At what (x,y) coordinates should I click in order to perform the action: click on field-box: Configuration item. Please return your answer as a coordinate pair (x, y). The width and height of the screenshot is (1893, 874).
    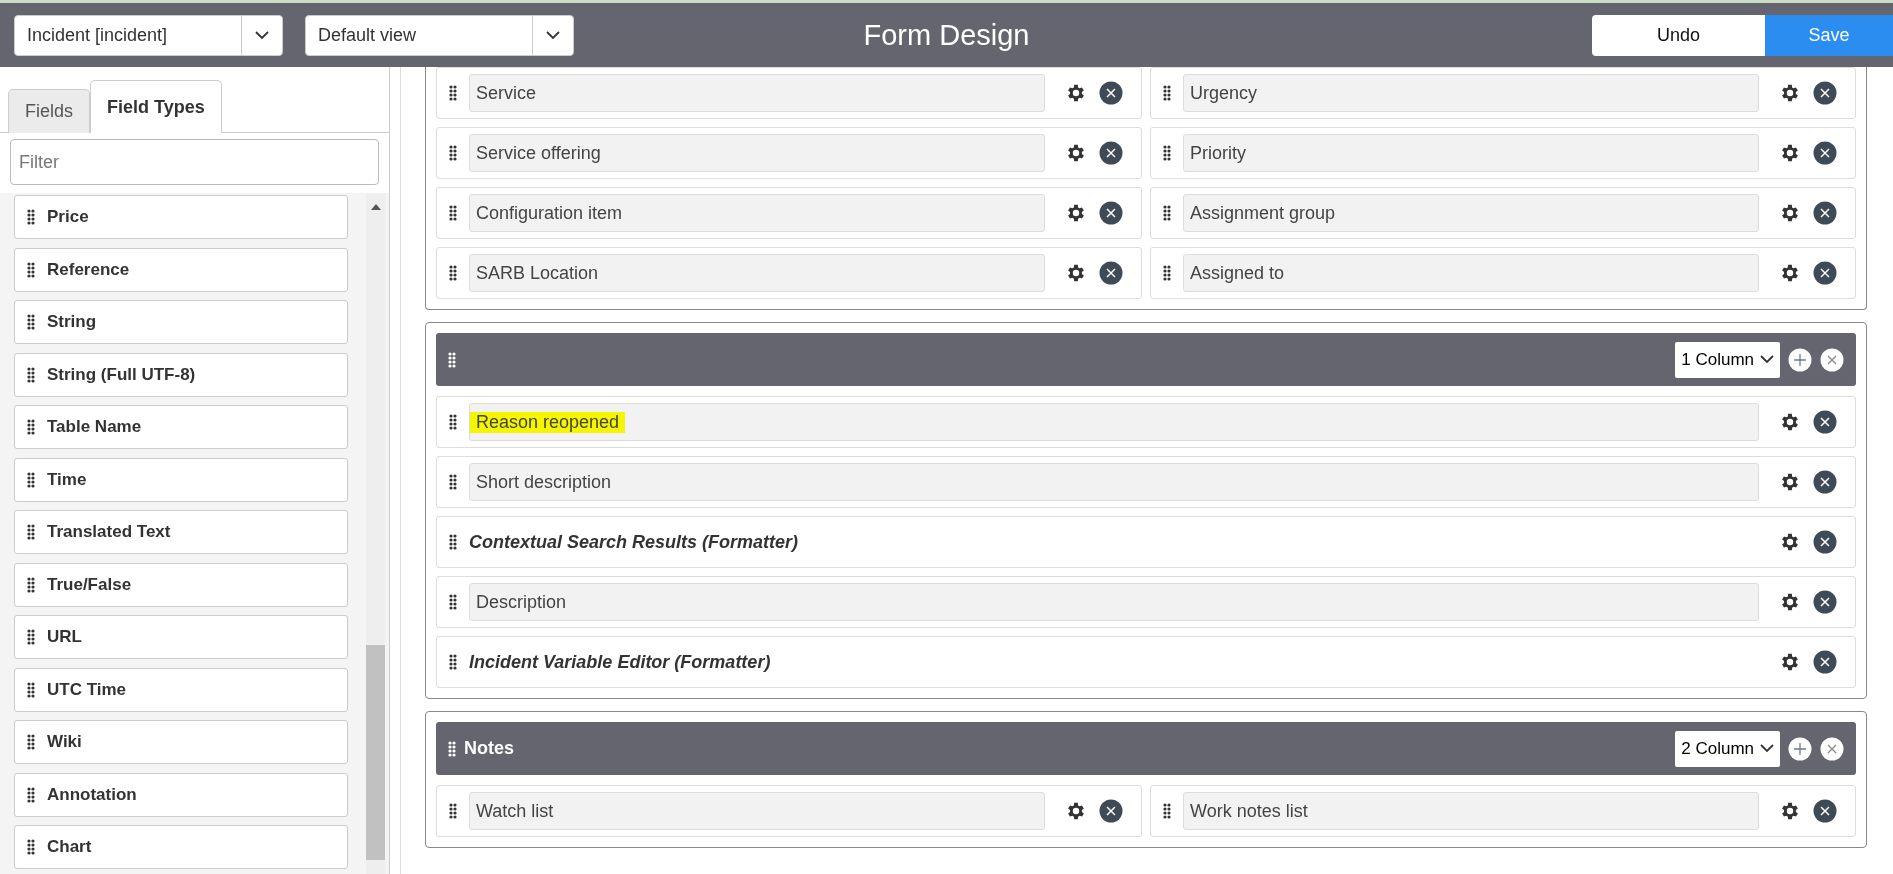
    Looking at the image, I should click on (757, 213).